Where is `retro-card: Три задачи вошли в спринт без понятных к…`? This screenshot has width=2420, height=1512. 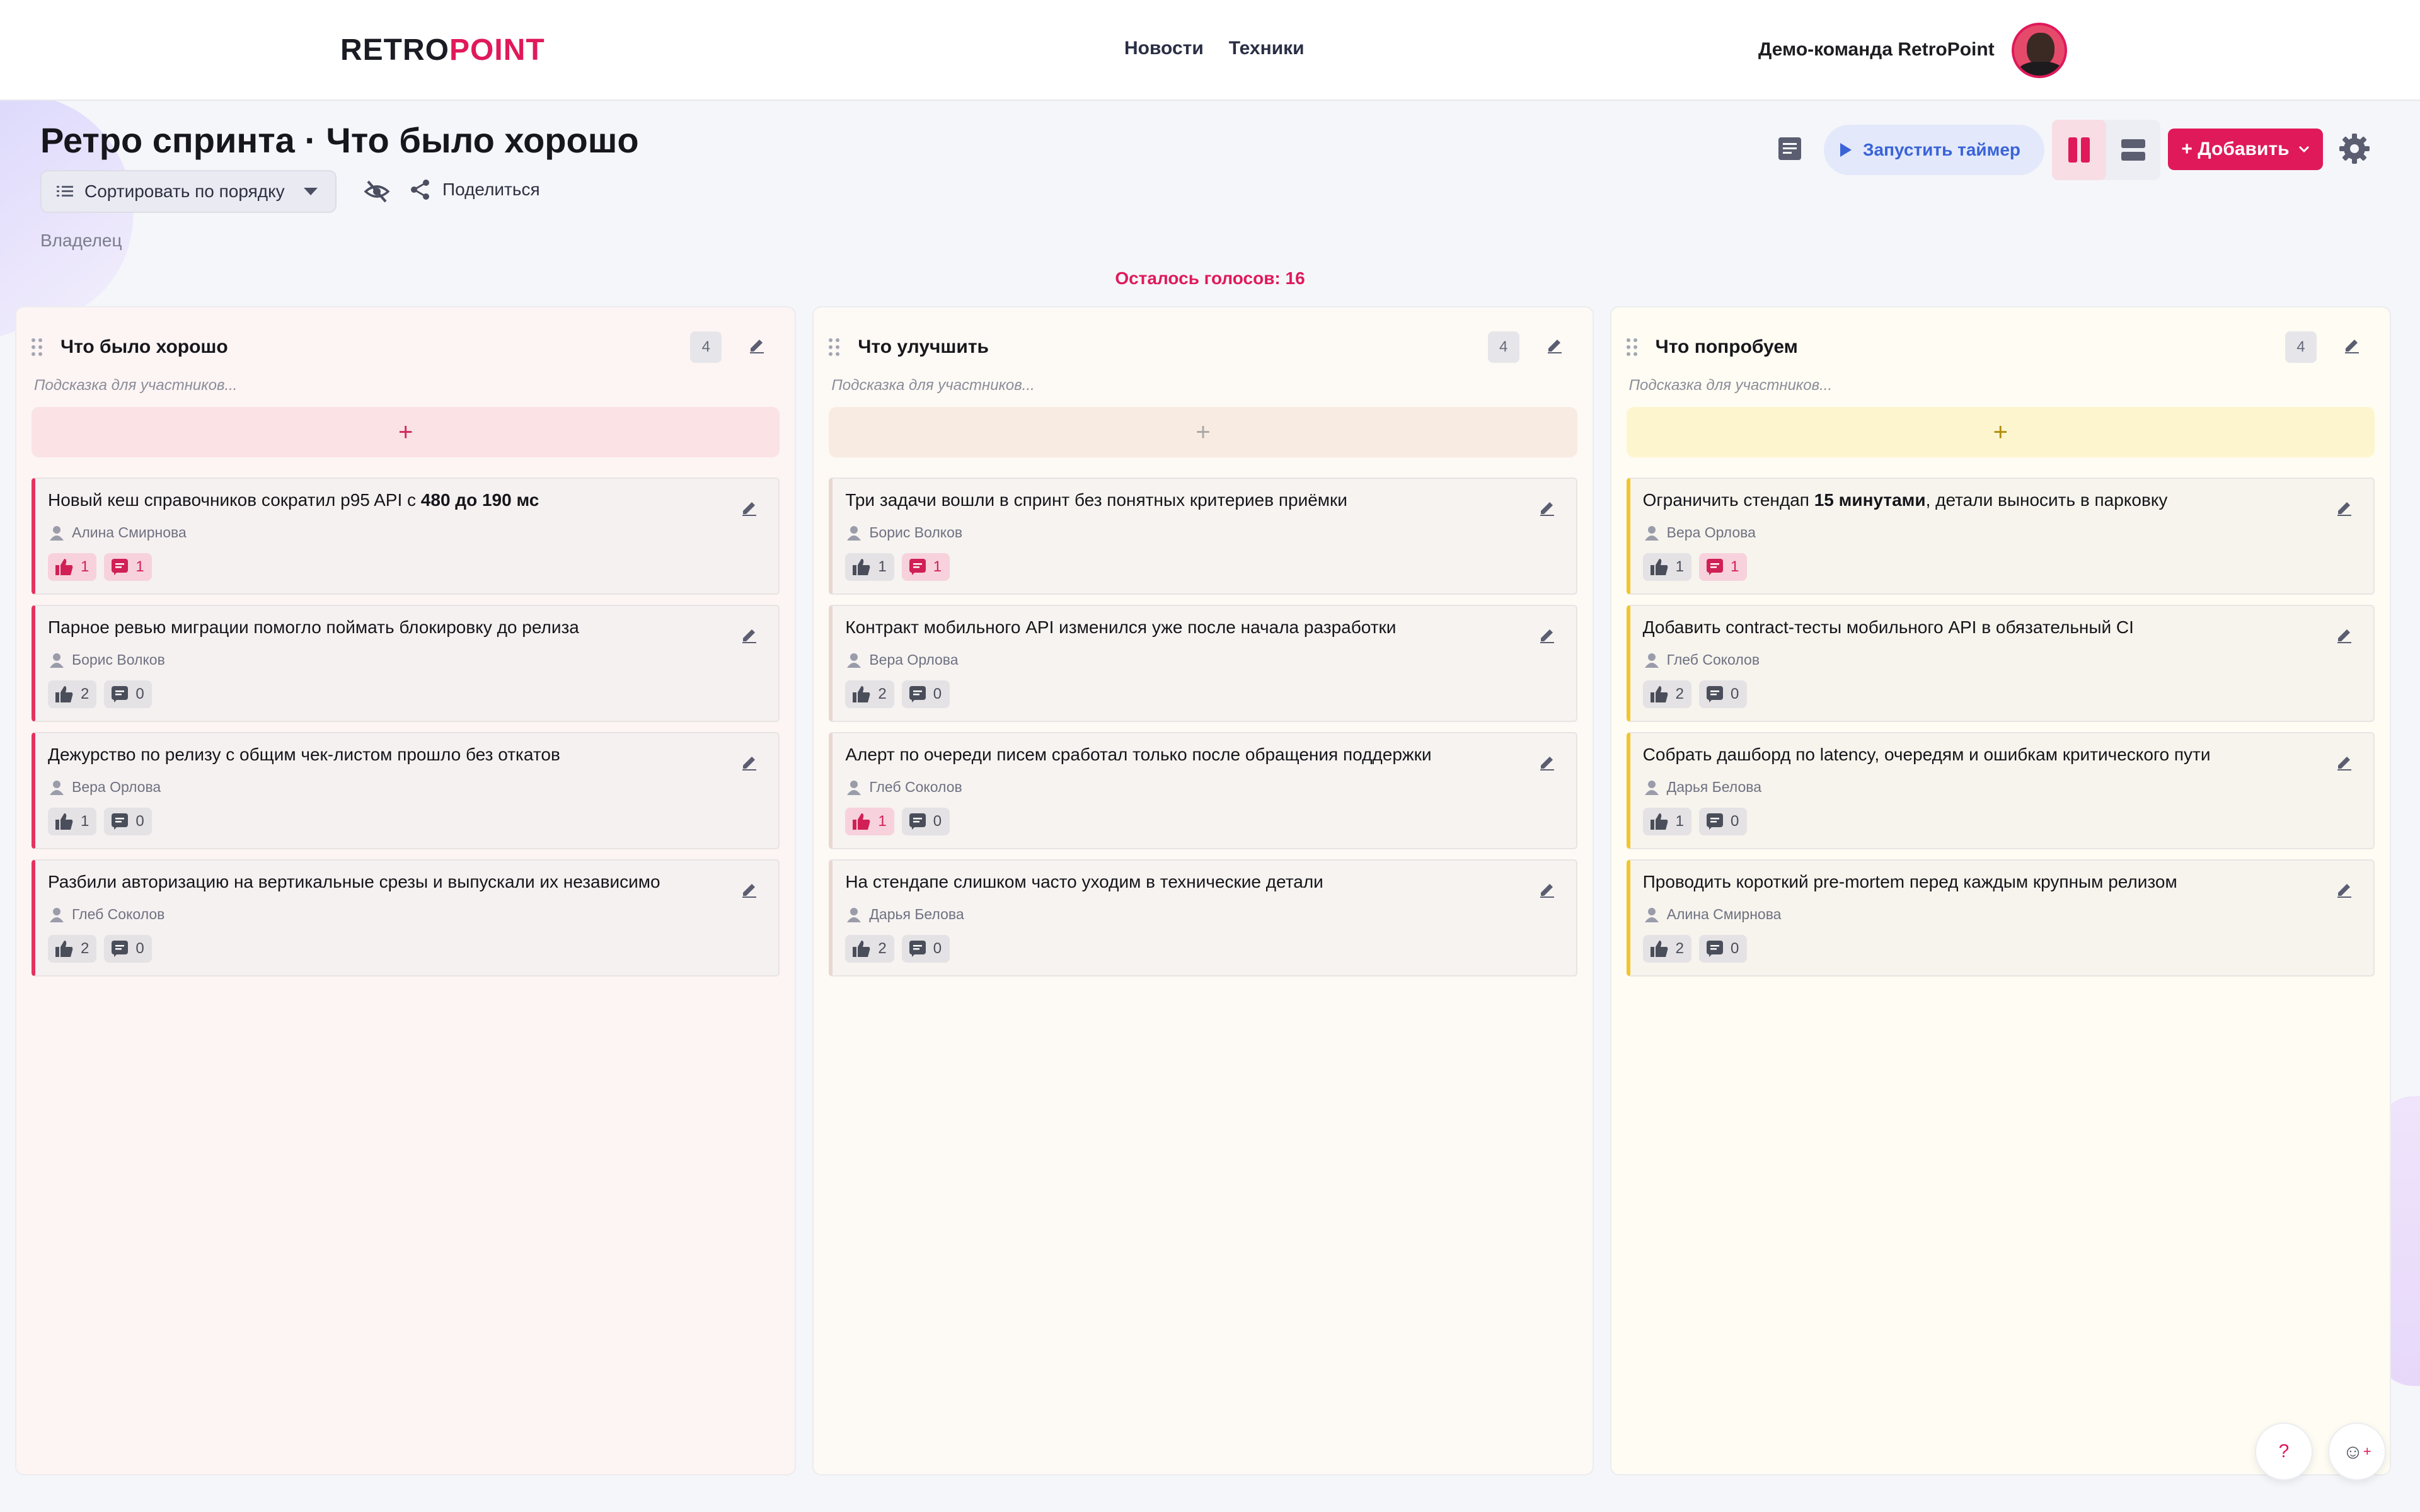 retro-card: Три задачи вошли в спринт без понятных к… is located at coordinates (1203, 536).